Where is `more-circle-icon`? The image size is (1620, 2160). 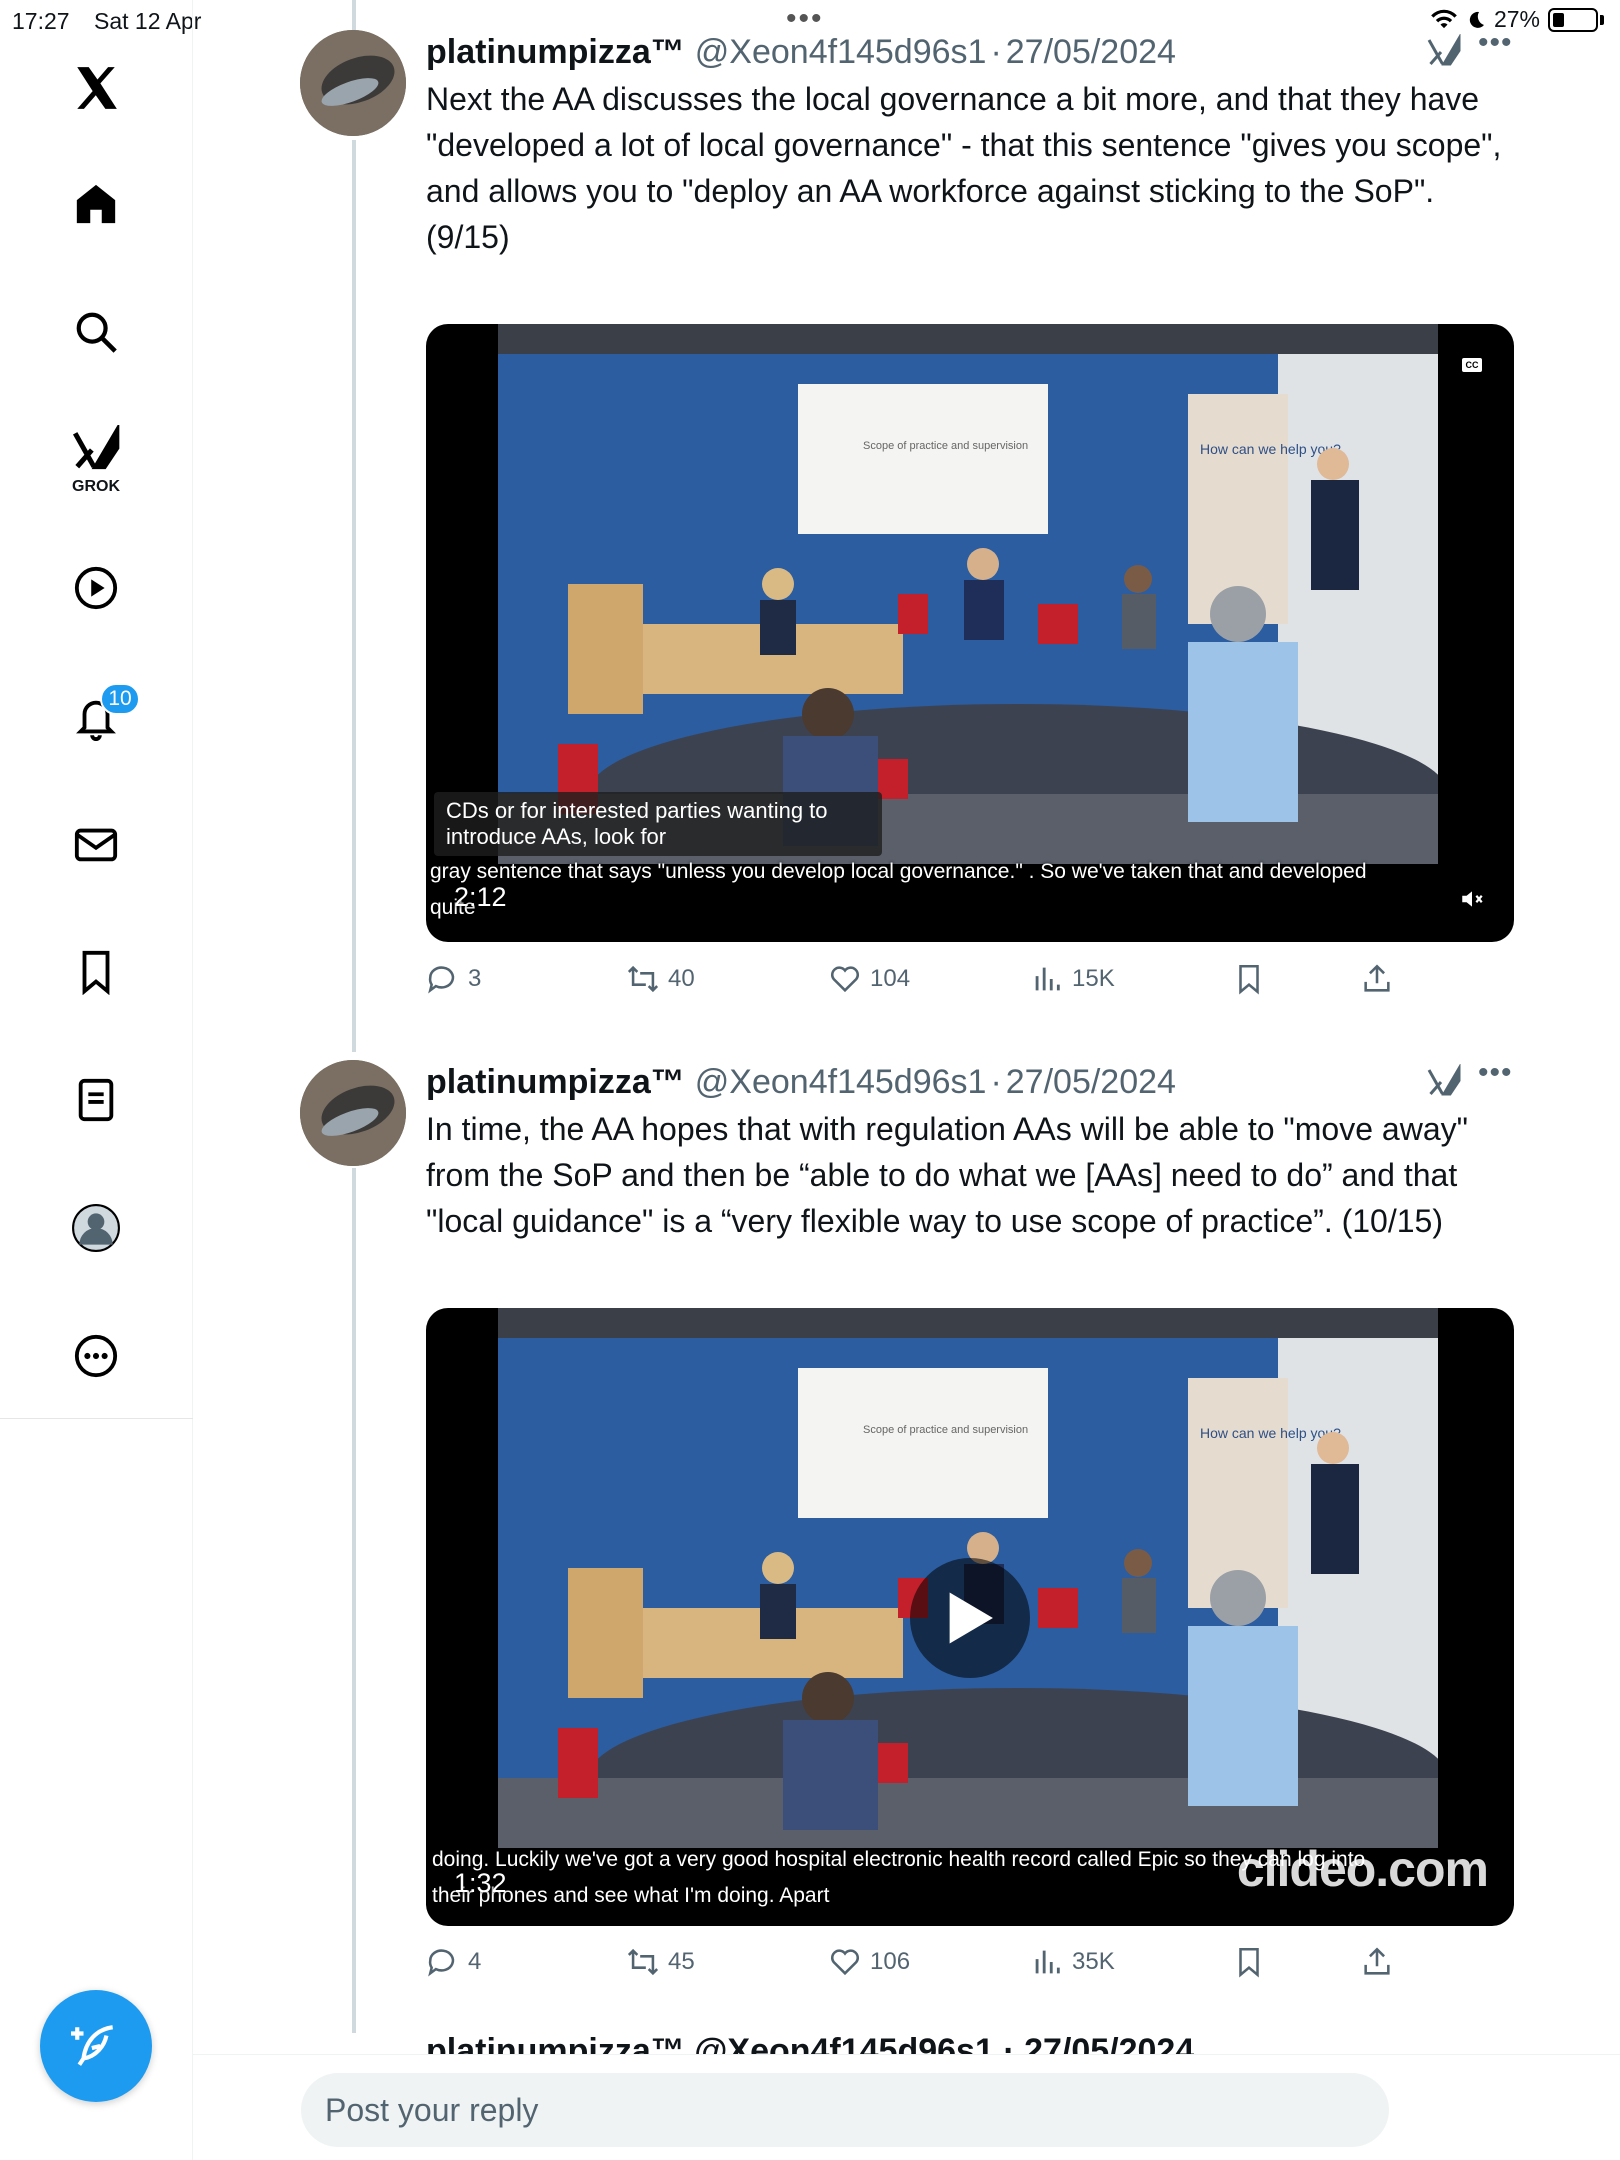 more-circle-icon is located at coordinates (96, 1356).